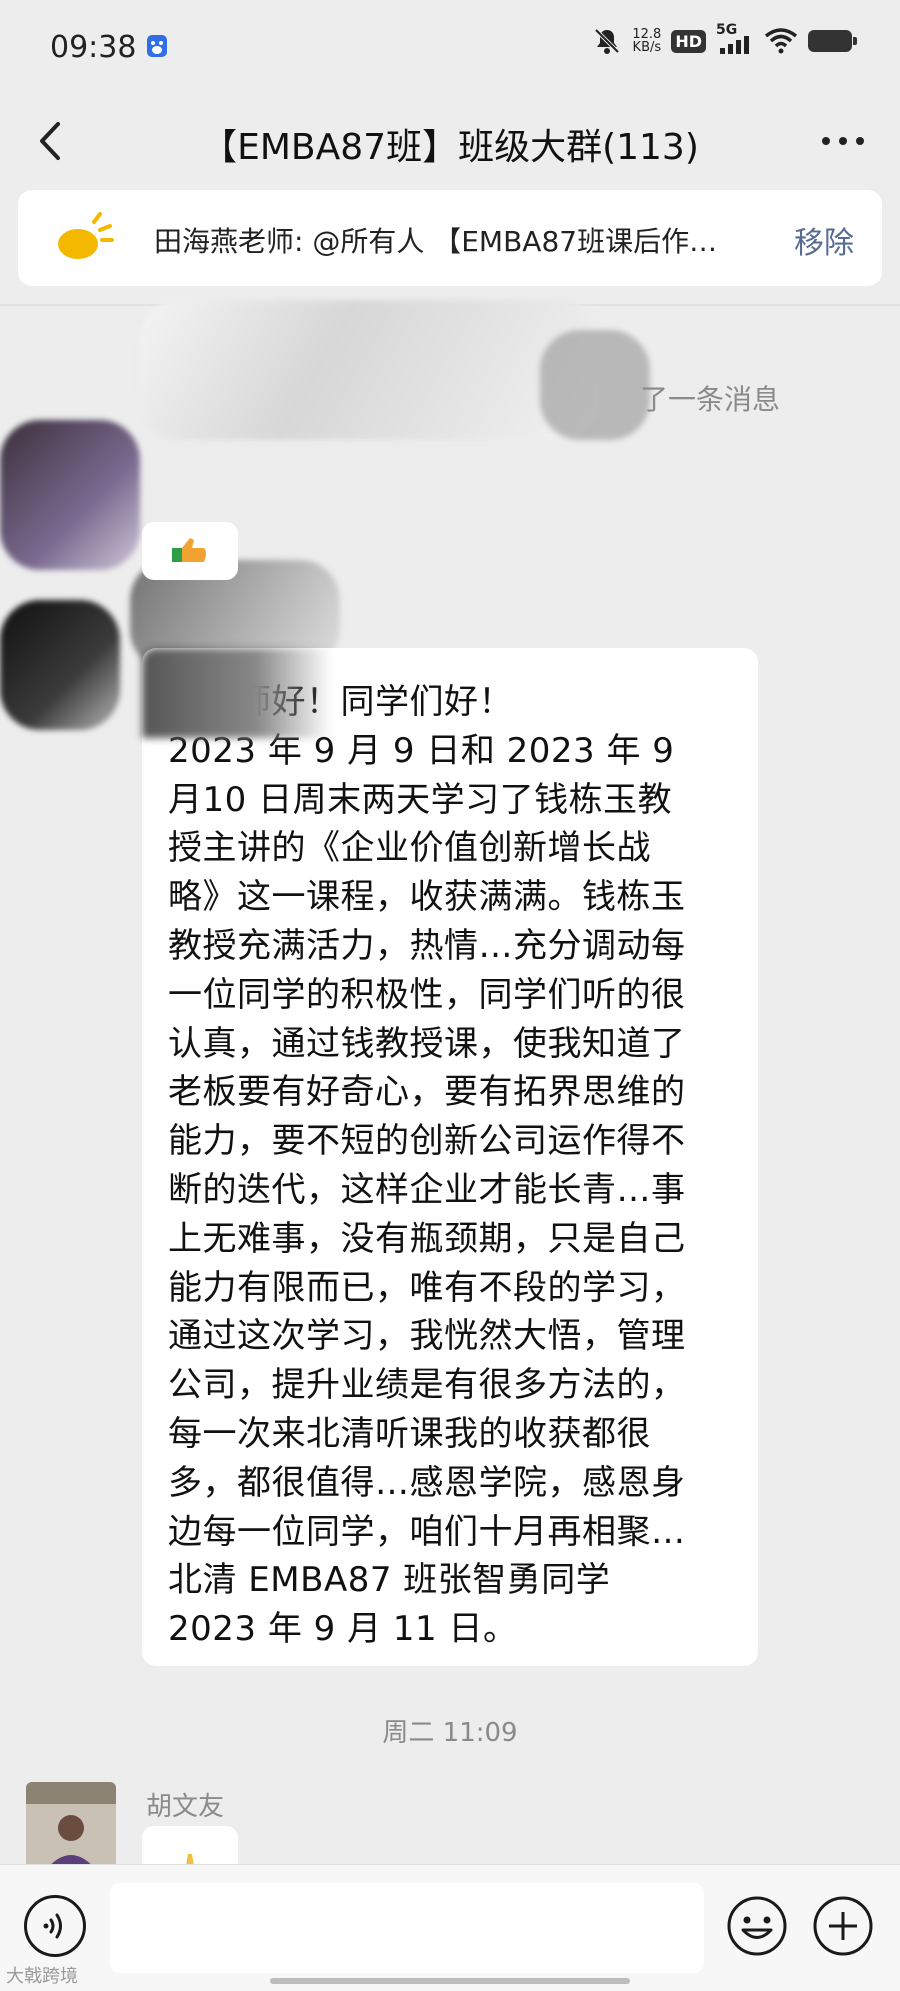 Image resolution: width=900 pixels, height=1991 pixels. Describe the element at coordinates (427, 1287) in the screenshot. I see `message-line: 能力有限而已，唯有不段的学习，` at that location.